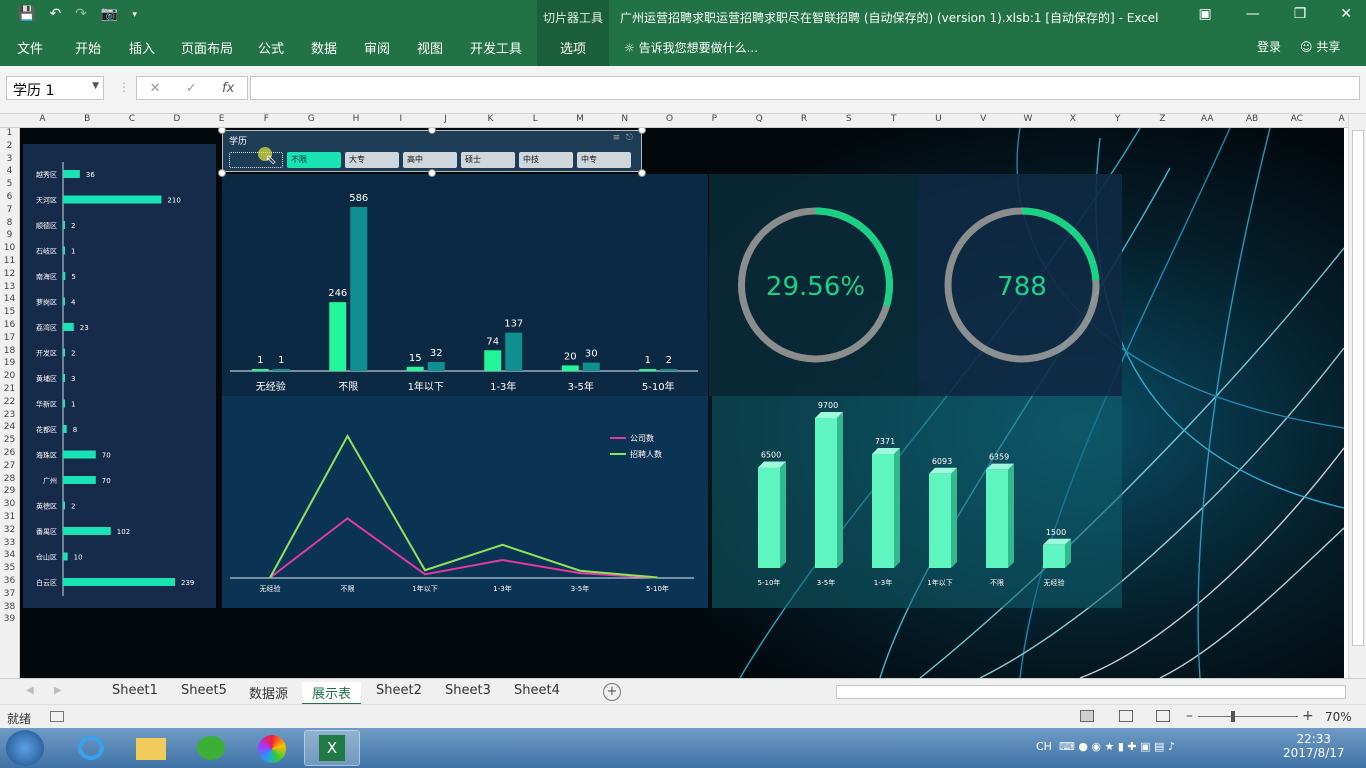 This screenshot has height=768, width=1366. I want to click on column-header: X, so click(1072, 119).